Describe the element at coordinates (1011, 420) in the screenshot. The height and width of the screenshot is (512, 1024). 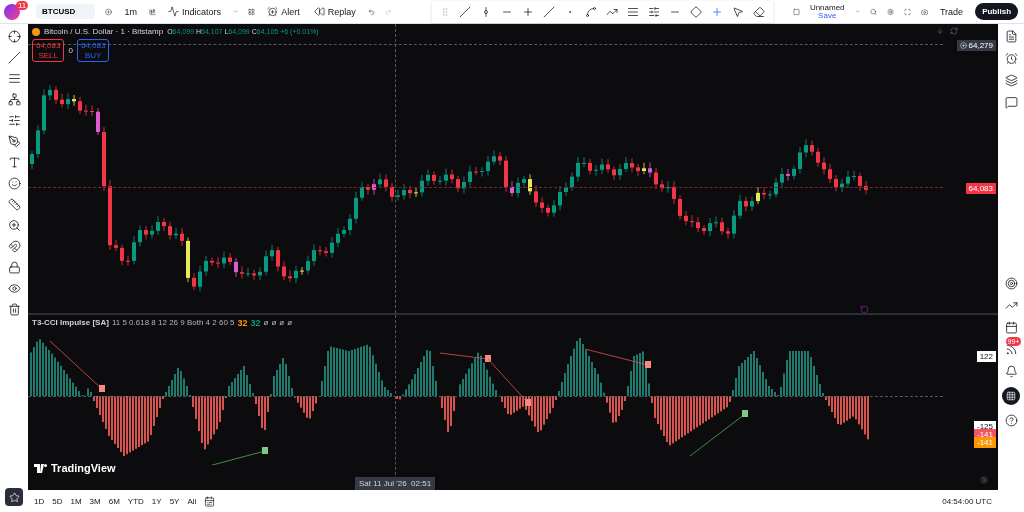
I see `help-icon` at that location.